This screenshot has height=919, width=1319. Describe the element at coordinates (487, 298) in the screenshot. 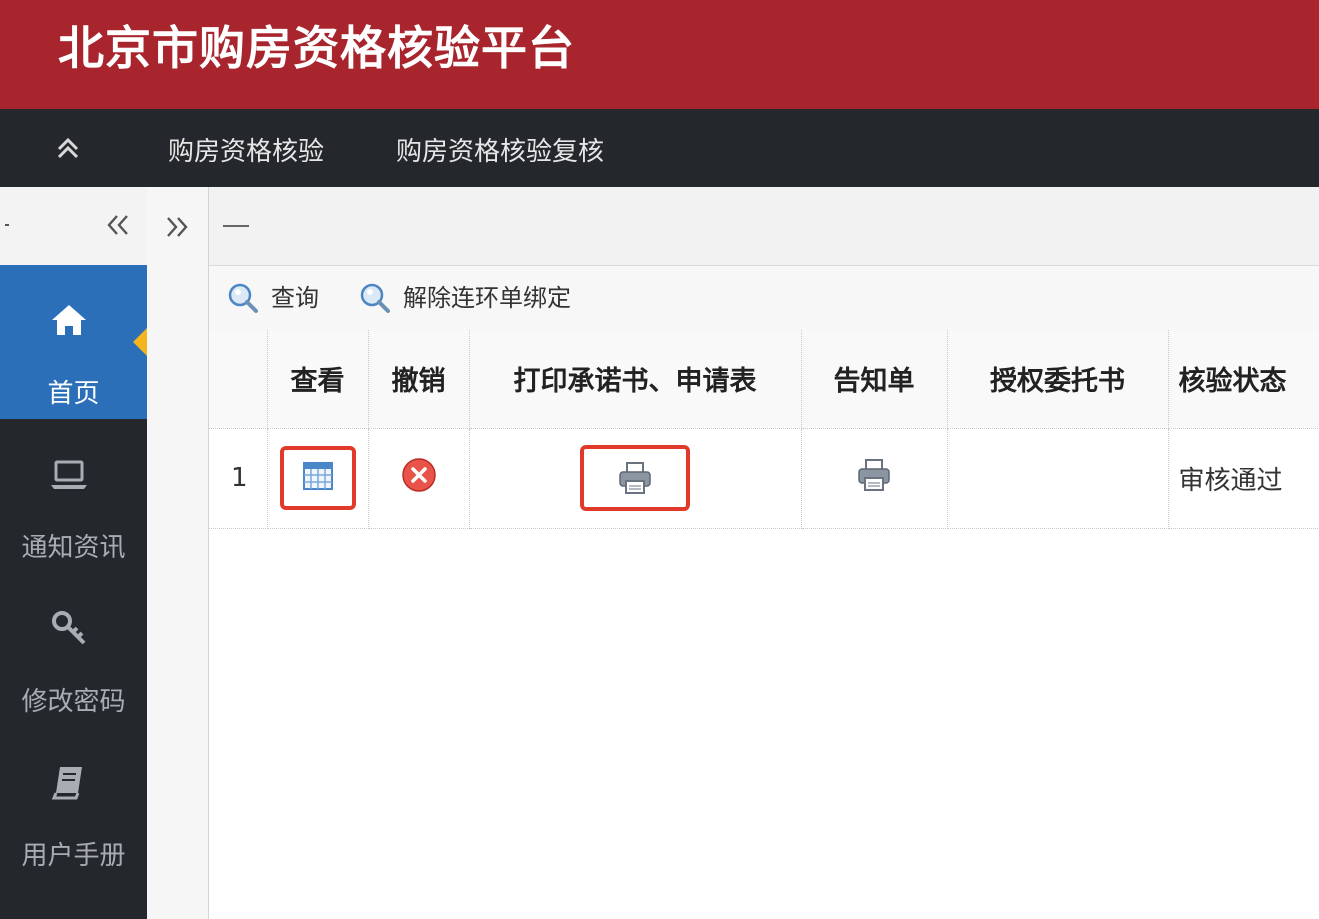

I see `unbind-chain-order-label: 解除连环单绑定` at that location.